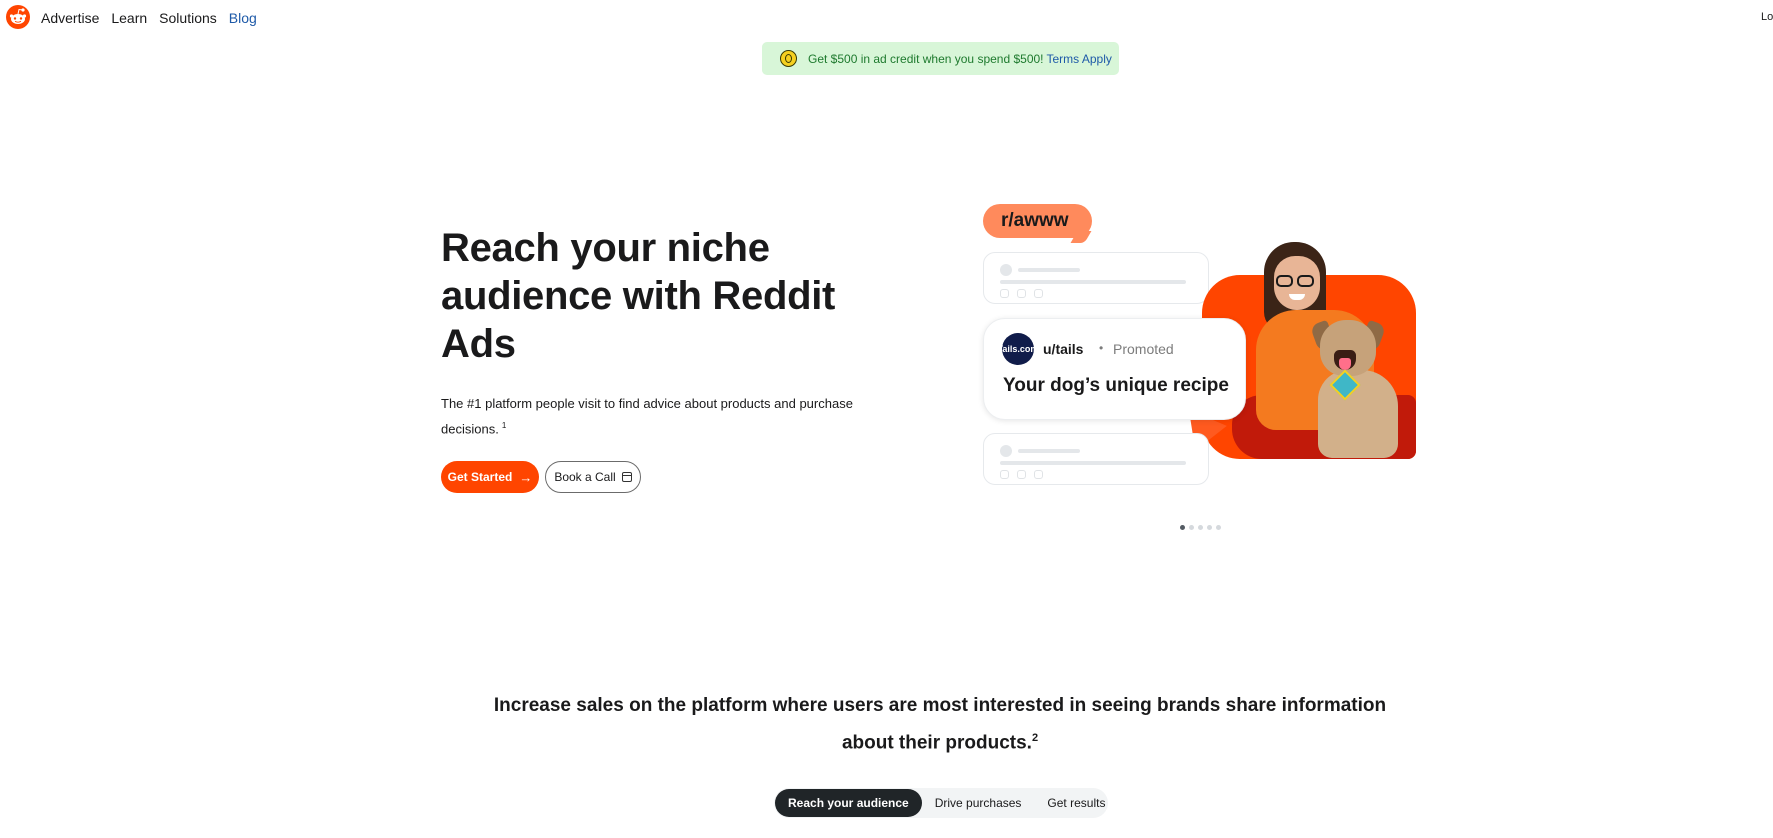 The width and height of the screenshot is (1773, 838). I want to click on carousel-pagination, so click(1200, 527).